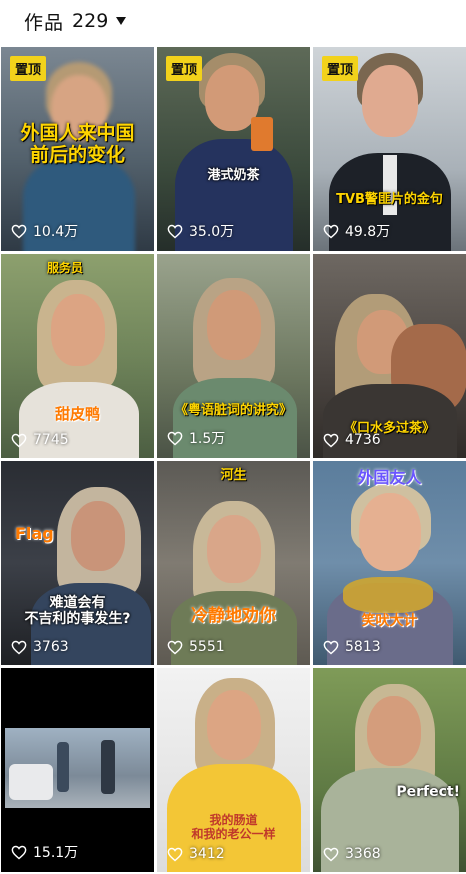  I want to click on video-tile: 置顶 外国人来中国 前后的变化 10.4万, so click(77, 149).